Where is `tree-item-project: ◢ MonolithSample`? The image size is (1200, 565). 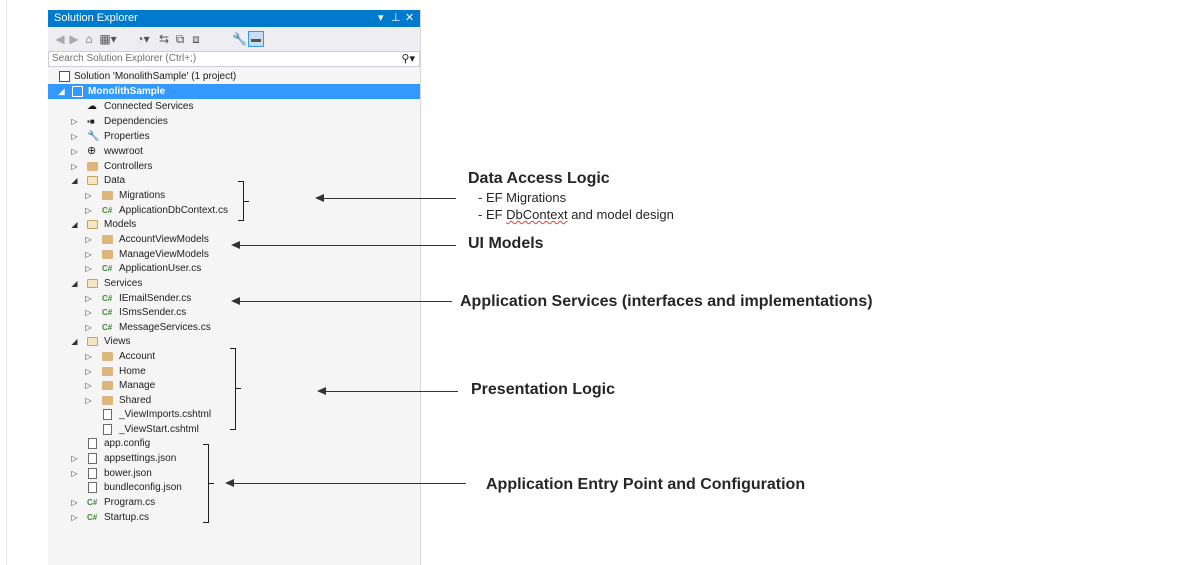 tree-item-project: ◢ MonolithSample is located at coordinates (234, 91).